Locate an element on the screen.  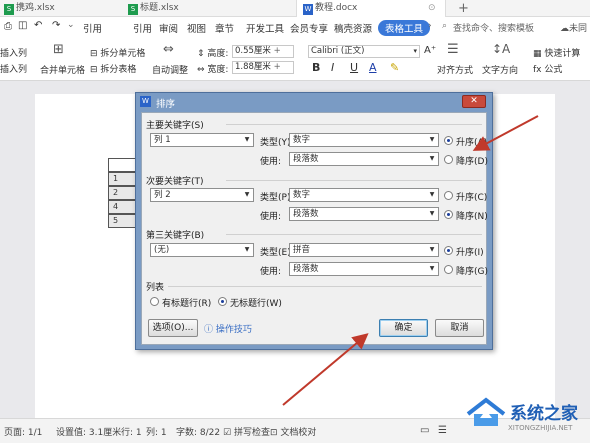
watermark-logo: 系统之家 XITONGZHIJIA.NET is located at coordinates (526, 417).